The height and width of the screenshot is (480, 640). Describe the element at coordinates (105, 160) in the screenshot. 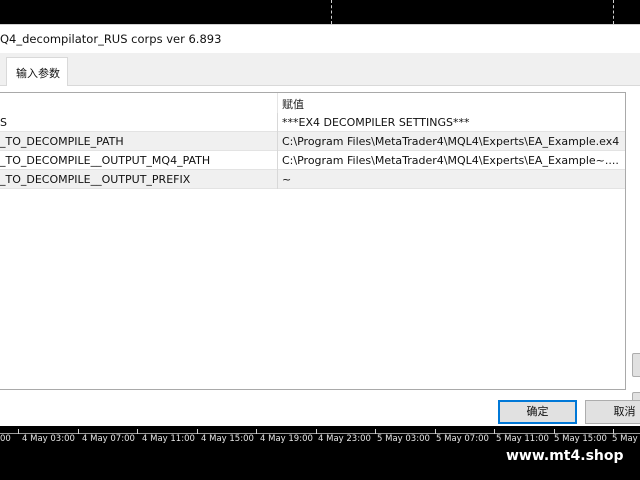

I see `param-name: _TO_DECOMPILE__OUTPUT_MQ4_PATH` at that location.